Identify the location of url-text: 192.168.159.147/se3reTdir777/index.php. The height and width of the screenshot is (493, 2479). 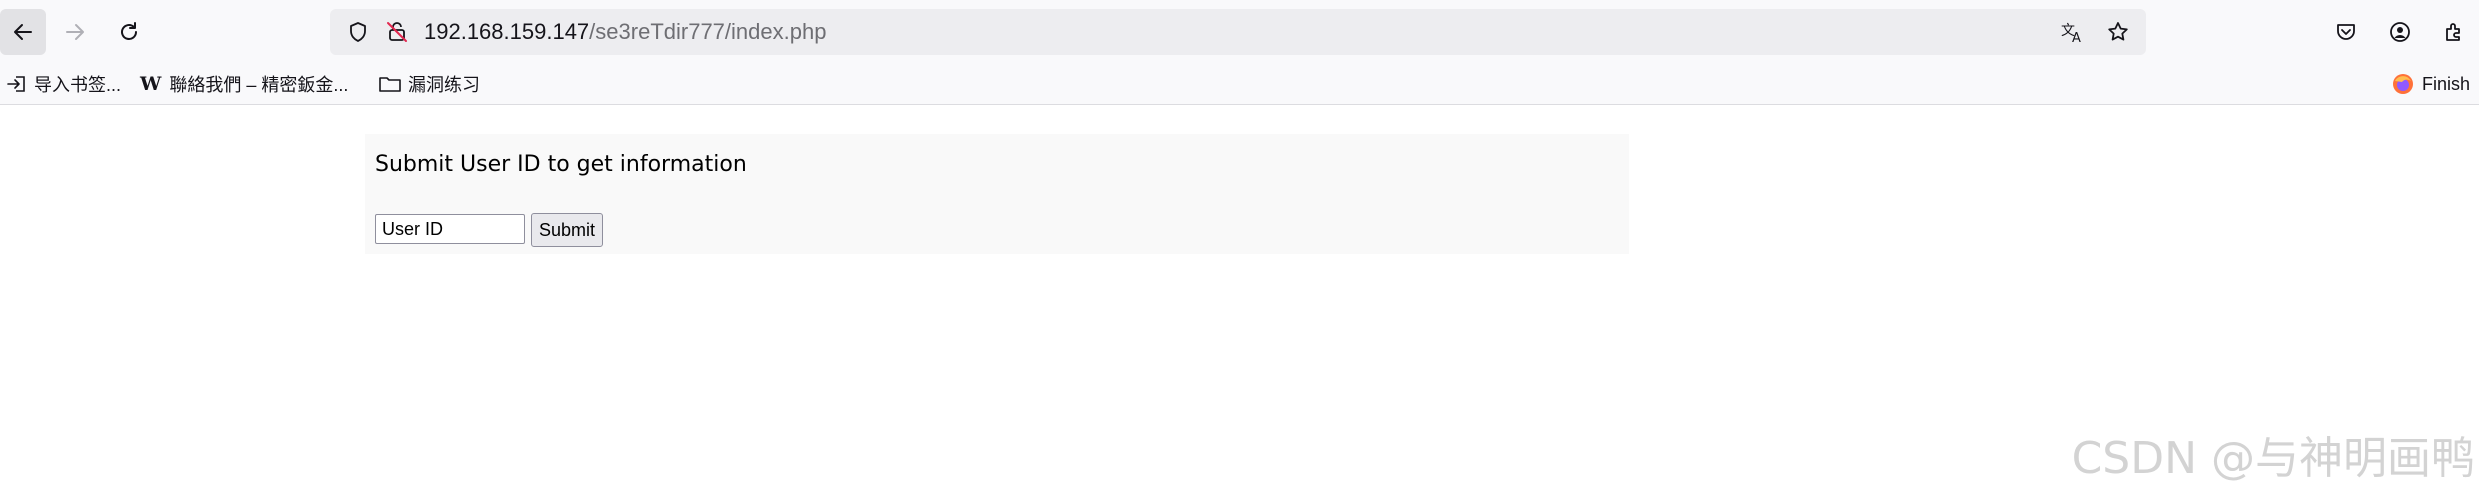
(625, 32).